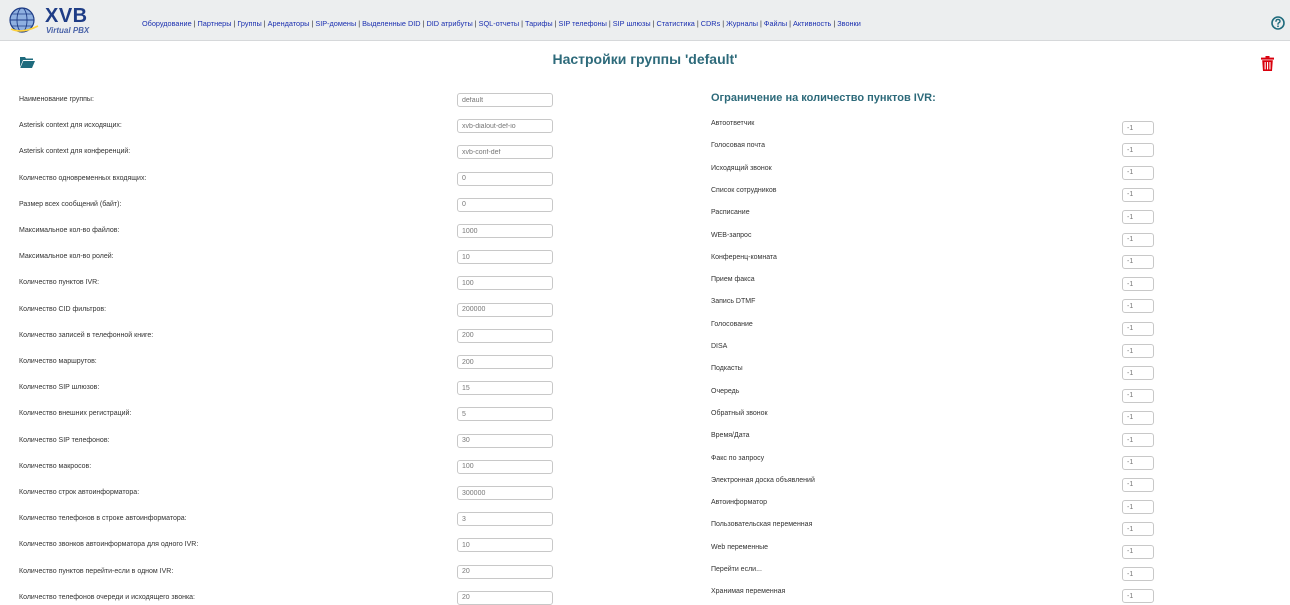  What do you see at coordinates (632, 23) in the screenshot?
I see `nav-link: SIP шлюзы` at bounding box center [632, 23].